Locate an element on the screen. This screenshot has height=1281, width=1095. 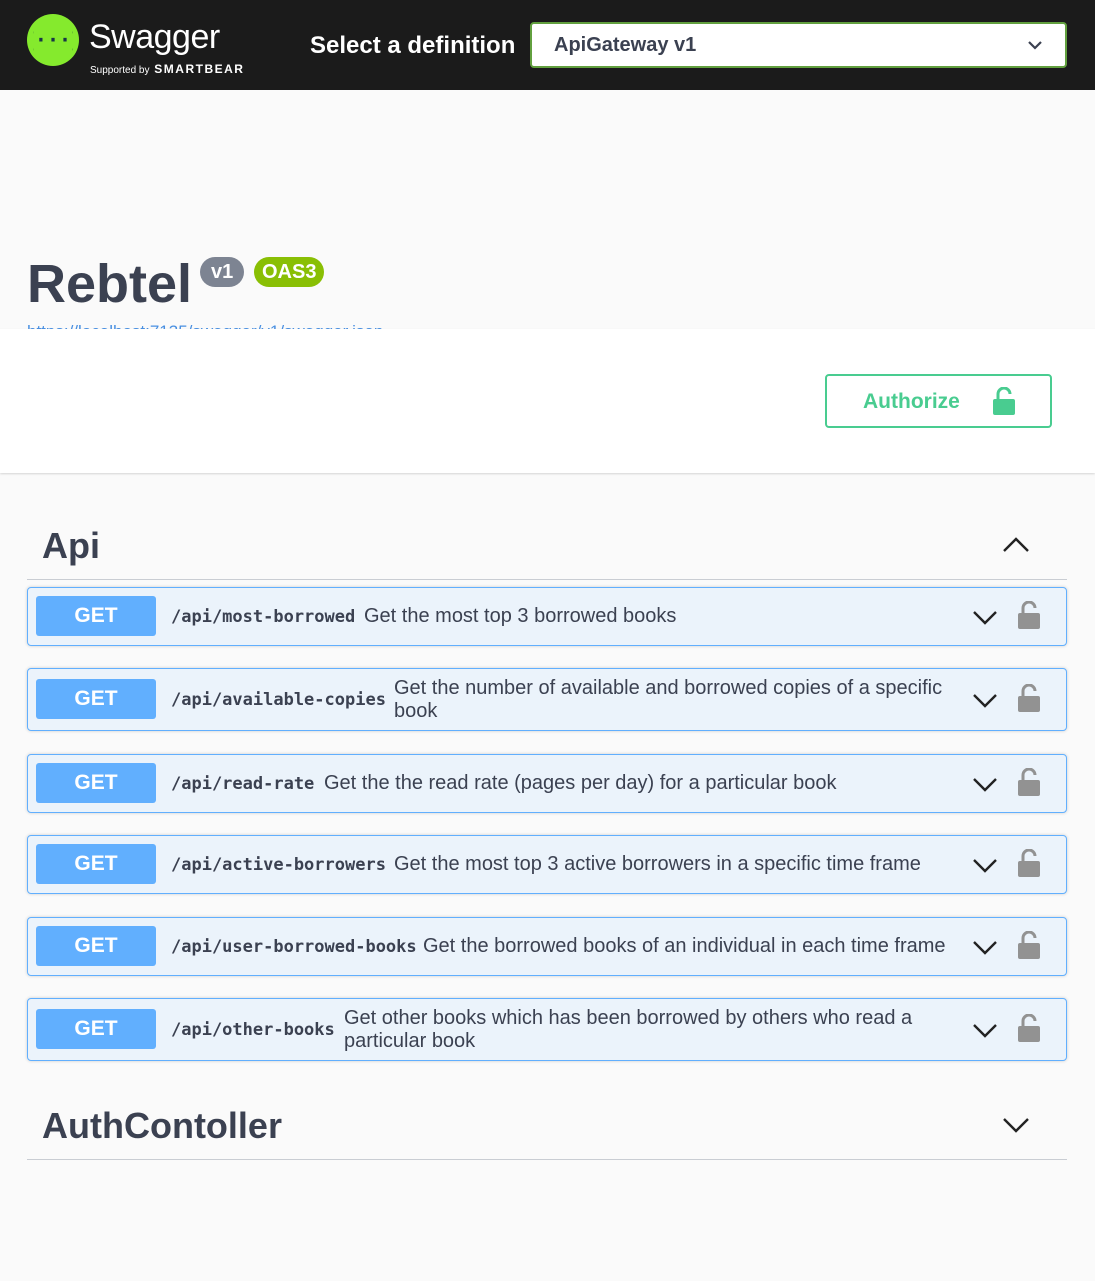
operation-summary: Get the most top 3 borrowed books is located at coordinates (520, 616).